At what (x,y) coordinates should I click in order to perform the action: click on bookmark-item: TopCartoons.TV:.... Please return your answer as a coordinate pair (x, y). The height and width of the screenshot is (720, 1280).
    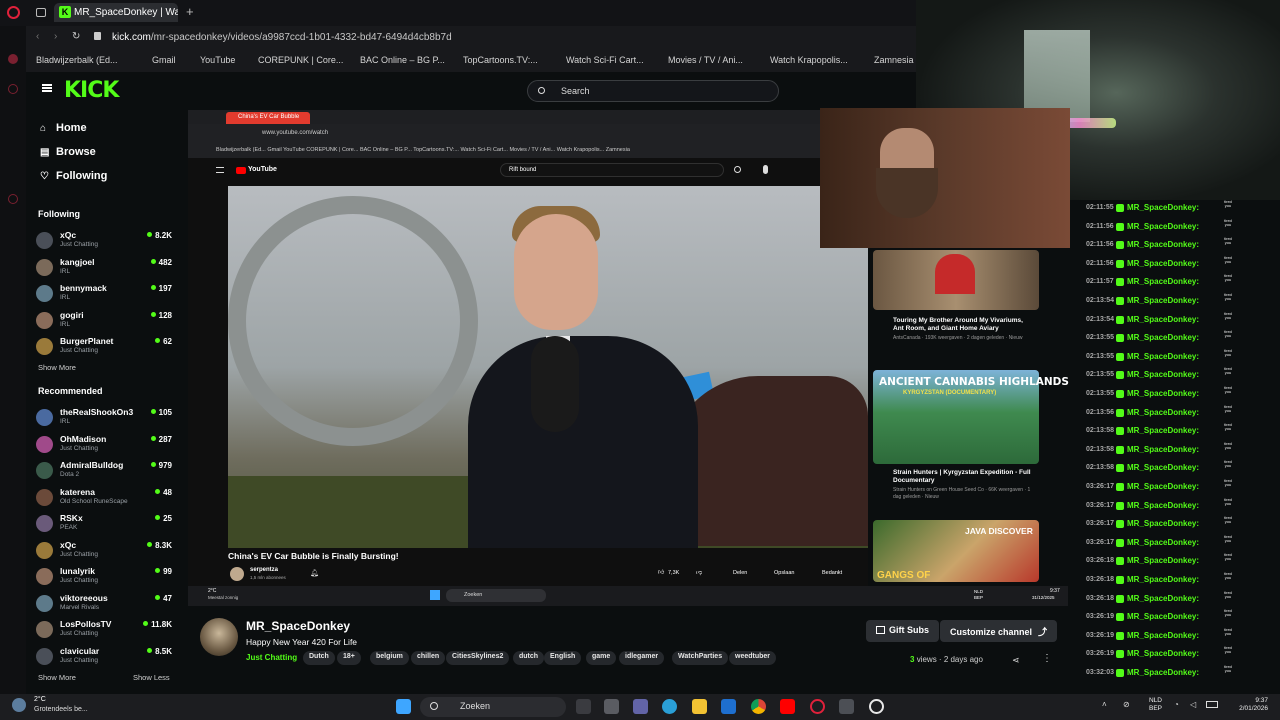
    Looking at the image, I should click on (500, 60).